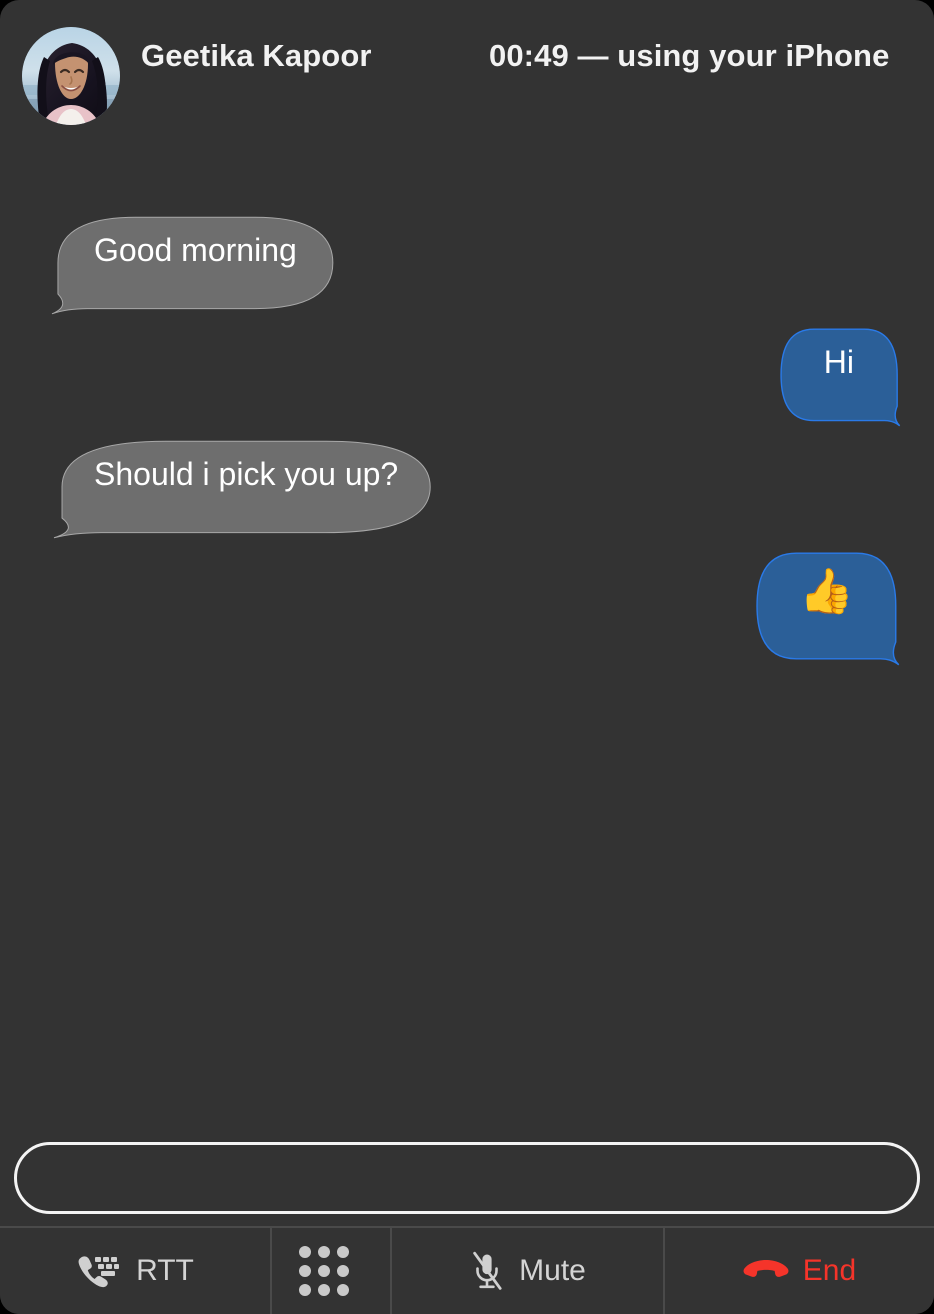  I want to click on mute-microphone-icon, so click(487, 1271).